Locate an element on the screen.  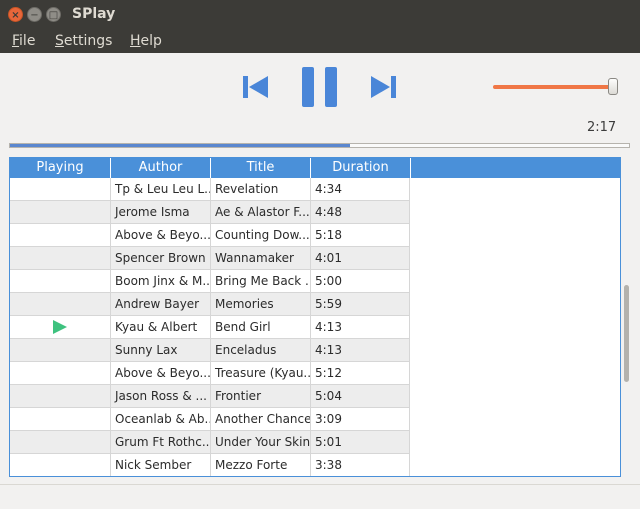
volume-track is located at coordinates (553, 87).